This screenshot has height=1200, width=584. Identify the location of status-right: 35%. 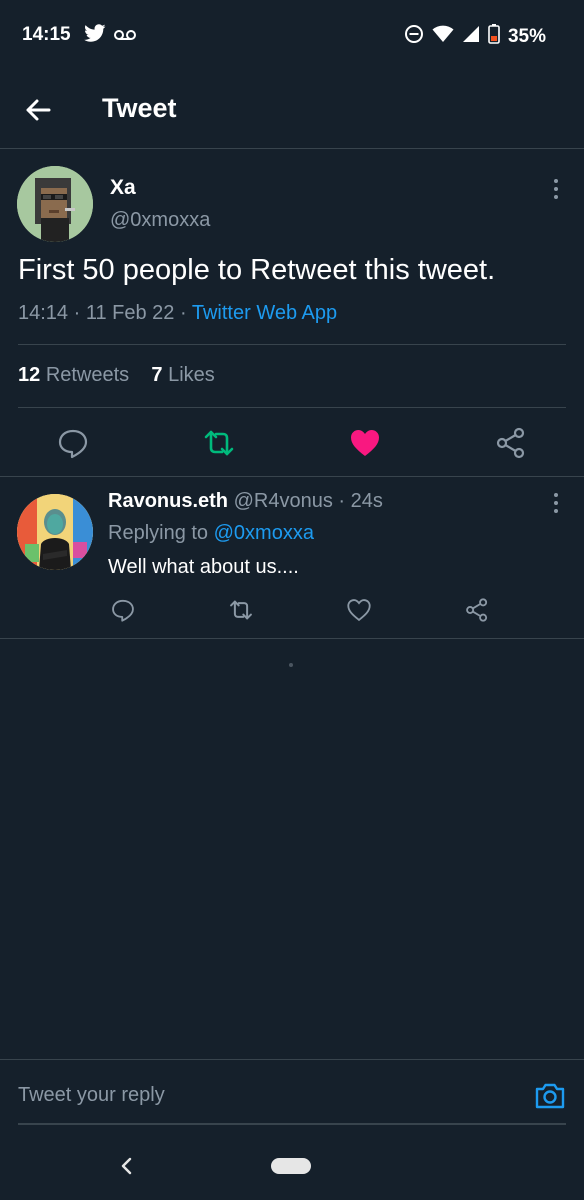
(475, 36).